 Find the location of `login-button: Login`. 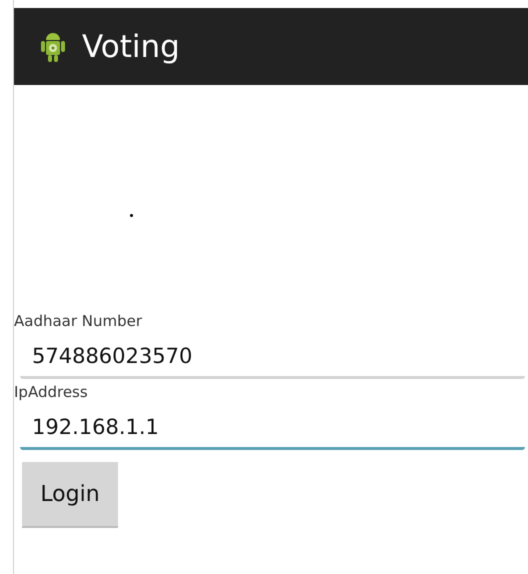

login-button: Login is located at coordinates (70, 495).